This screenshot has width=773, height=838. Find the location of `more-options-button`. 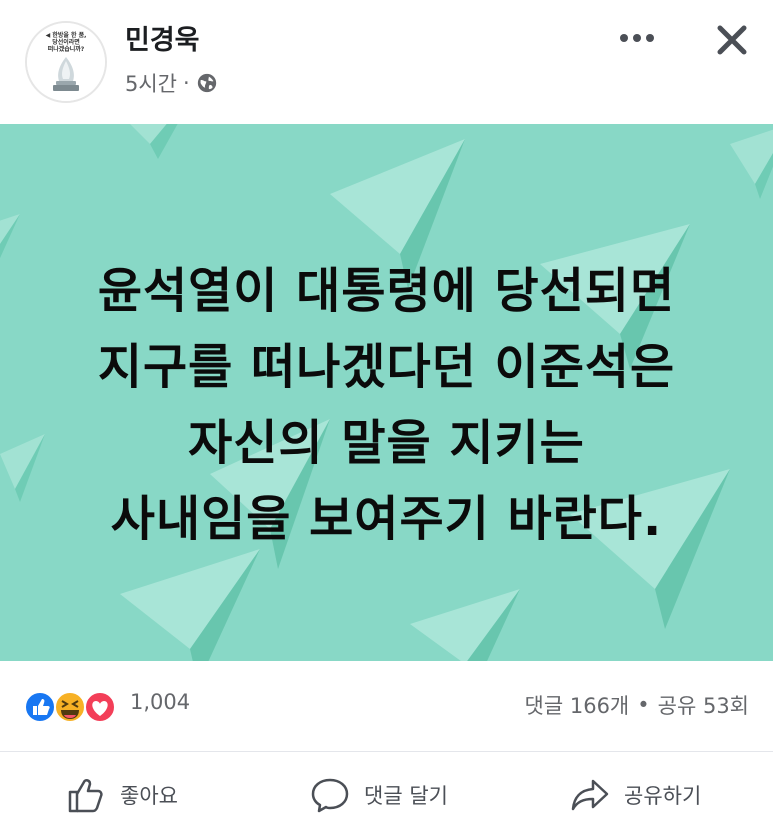

more-options-button is located at coordinates (637, 38).